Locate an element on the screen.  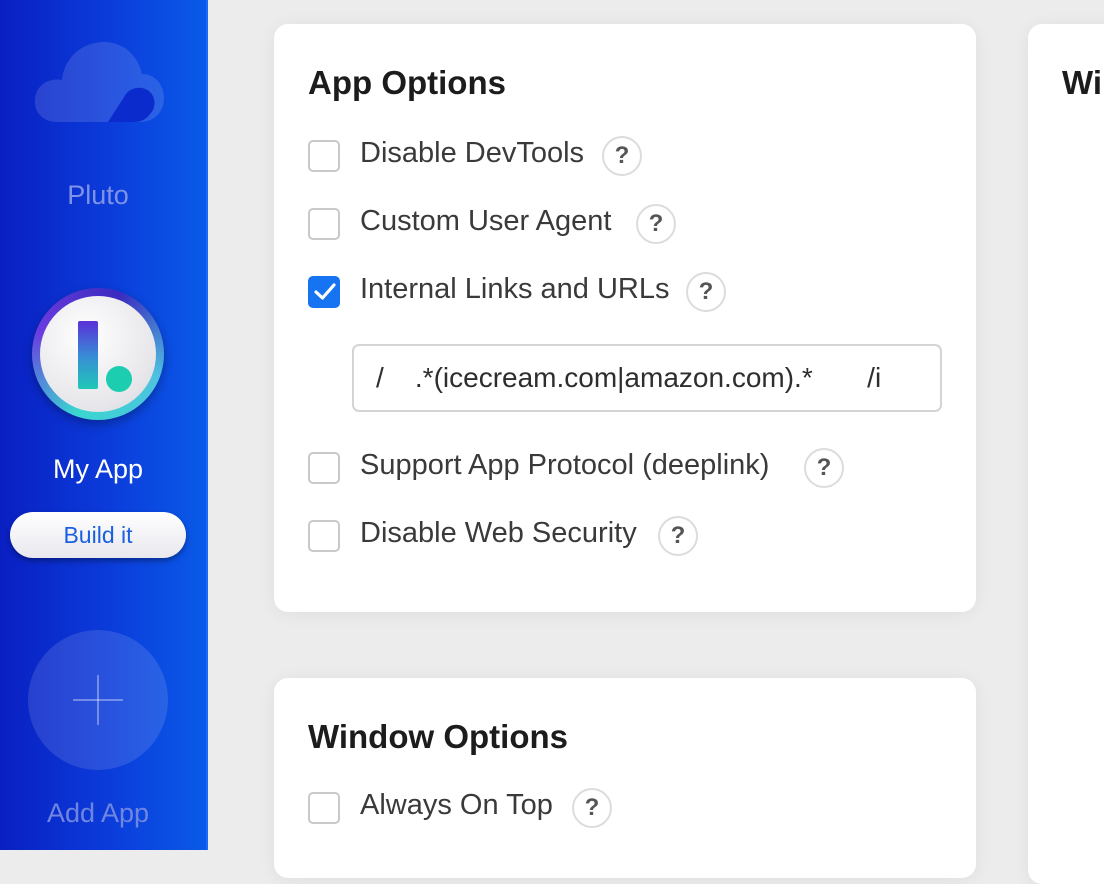
option-label: Internal Links and URLs is located at coordinates (515, 289).